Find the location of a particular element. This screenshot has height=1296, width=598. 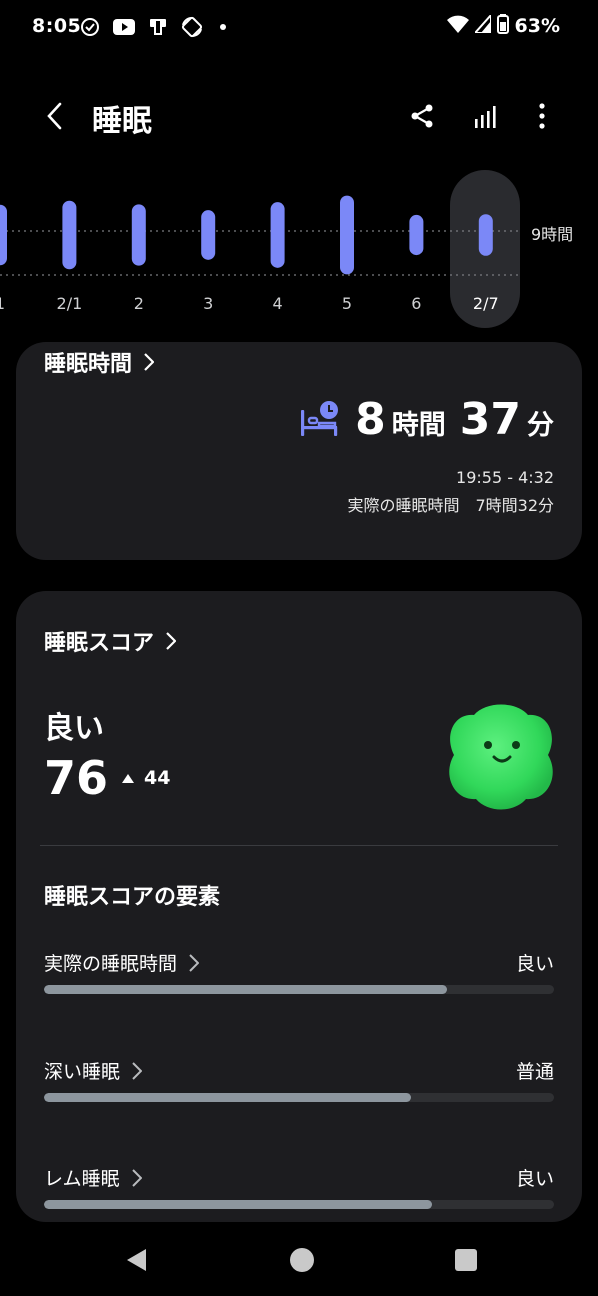

rotate-icon is located at coordinates (192, 27).